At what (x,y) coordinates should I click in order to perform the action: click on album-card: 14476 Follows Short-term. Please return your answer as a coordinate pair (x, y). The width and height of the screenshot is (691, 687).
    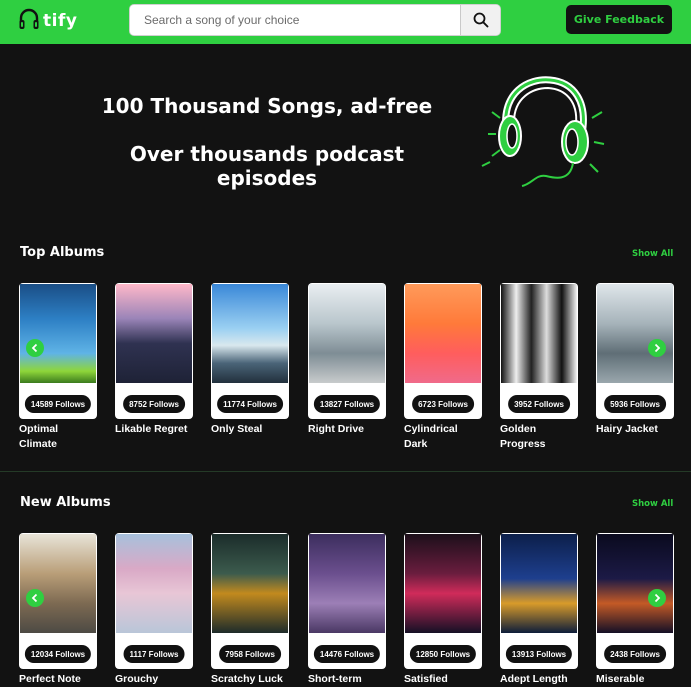
    Looking at the image, I should click on (347, 610).